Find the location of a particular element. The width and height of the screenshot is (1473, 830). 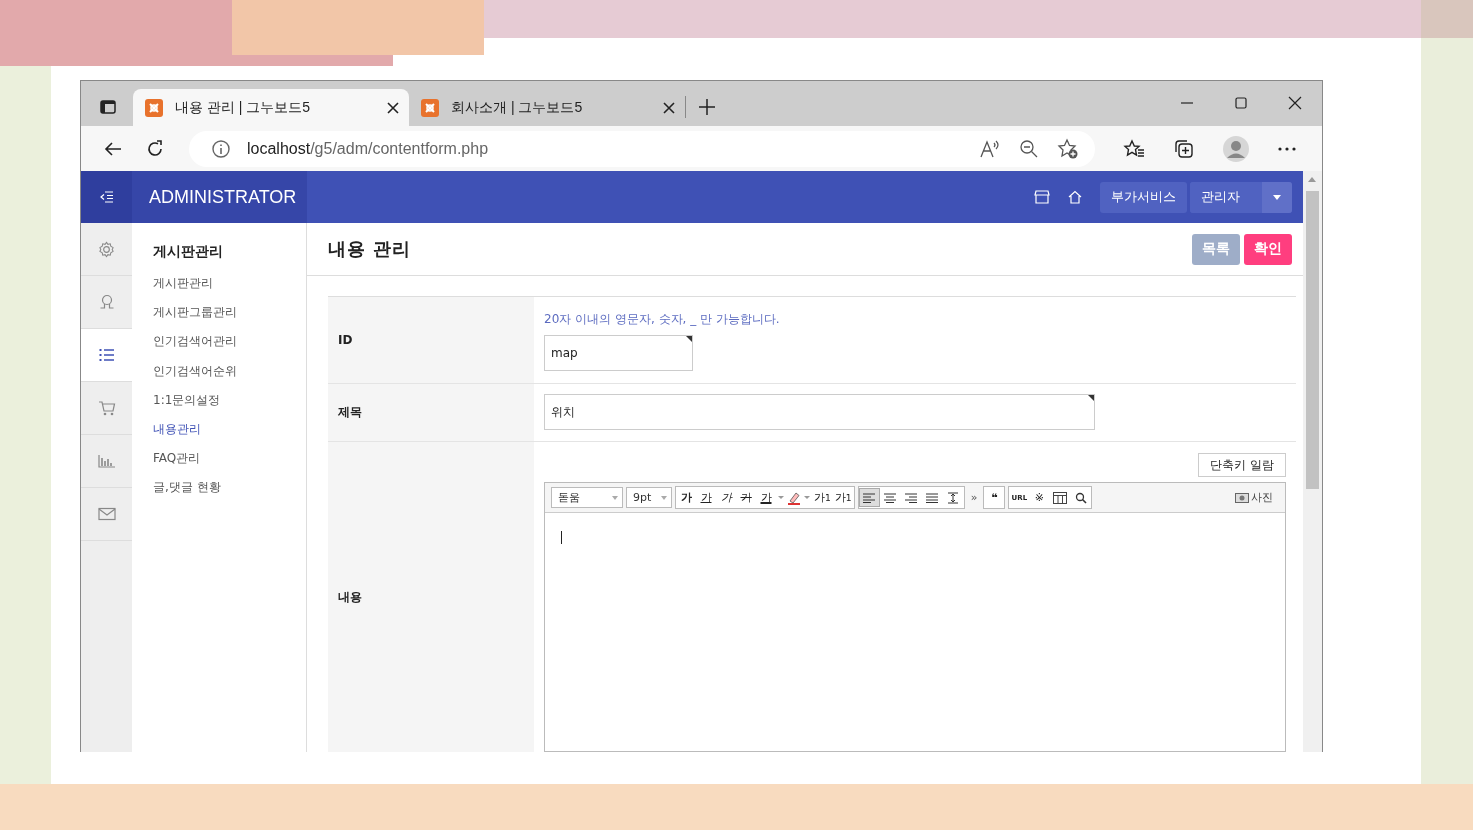

shortcut-list-button: 단축키 일람 is located at coordinates (1242, 465).